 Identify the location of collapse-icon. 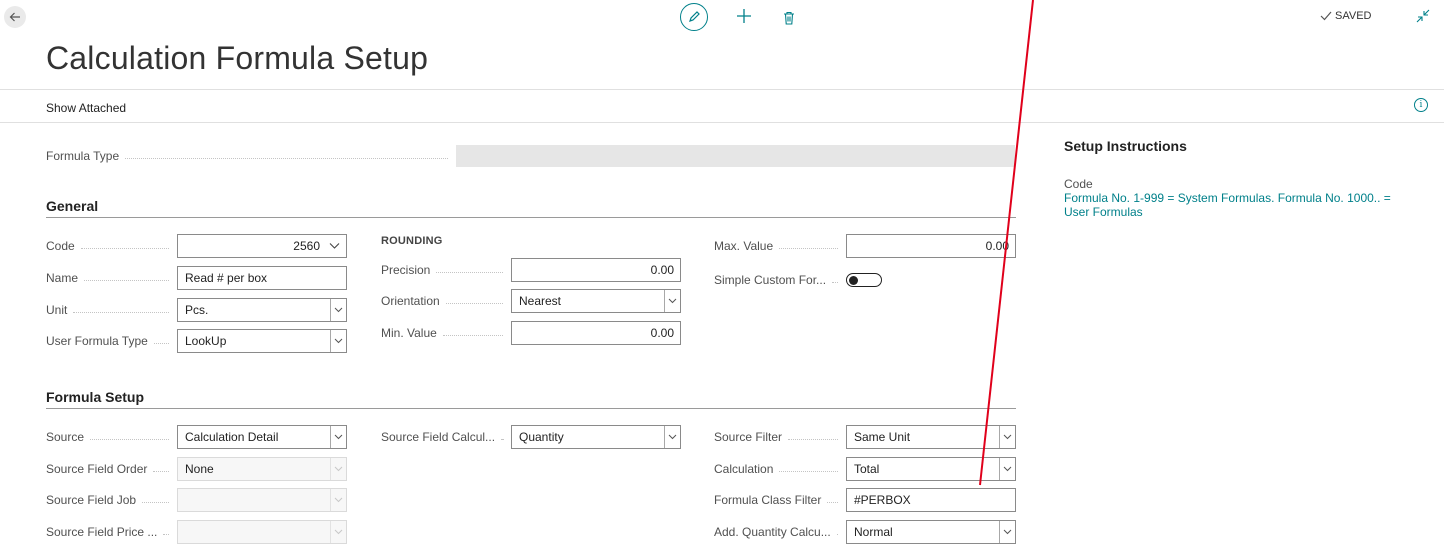
(1423, 16).